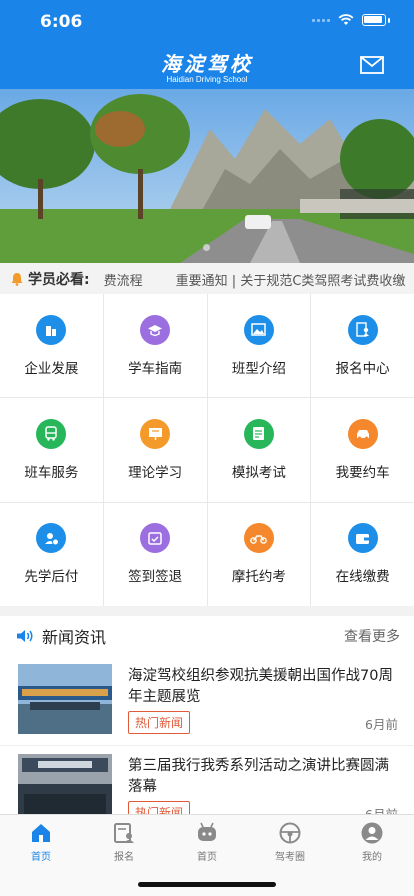 This screenshot has height=896, width=414. I want to click on view-more-link: 查看更多, so click(372, 636).